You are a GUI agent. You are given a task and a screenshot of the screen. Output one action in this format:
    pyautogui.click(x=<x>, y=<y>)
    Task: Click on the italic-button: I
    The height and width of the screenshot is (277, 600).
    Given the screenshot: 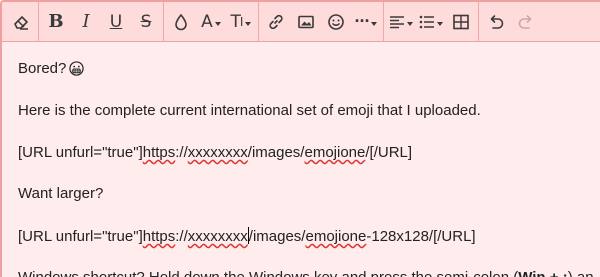 What is the action you would take?
    pyautogui.click(x=86, y=22)
    